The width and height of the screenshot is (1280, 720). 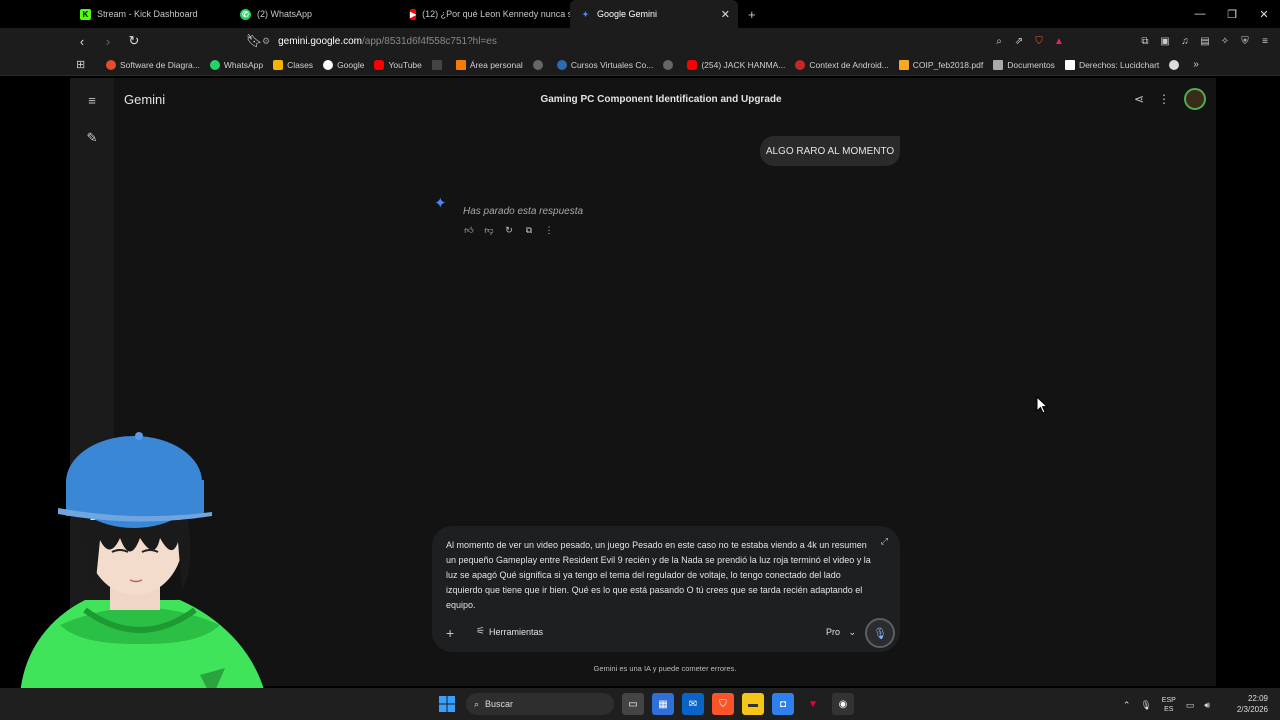 I want to click on store-icon: ▦, so click(x=663, y=704).